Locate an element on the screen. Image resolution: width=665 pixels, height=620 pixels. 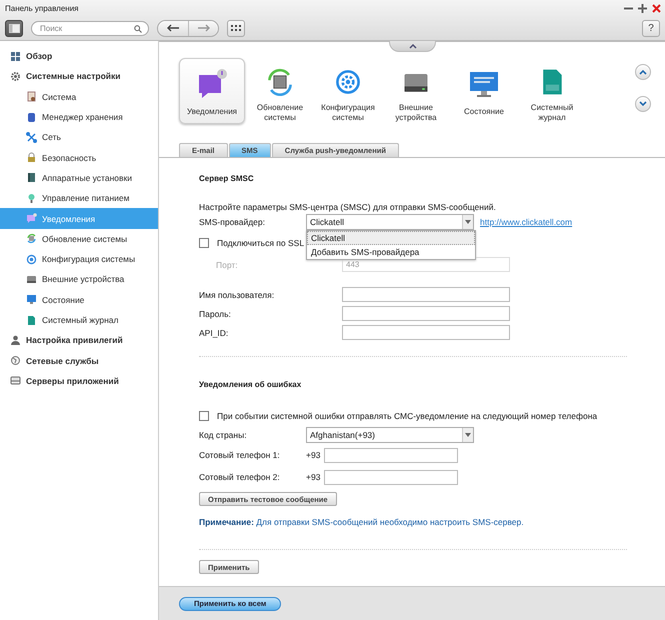
chevron-down-icon is located at coordinates (643, 104).